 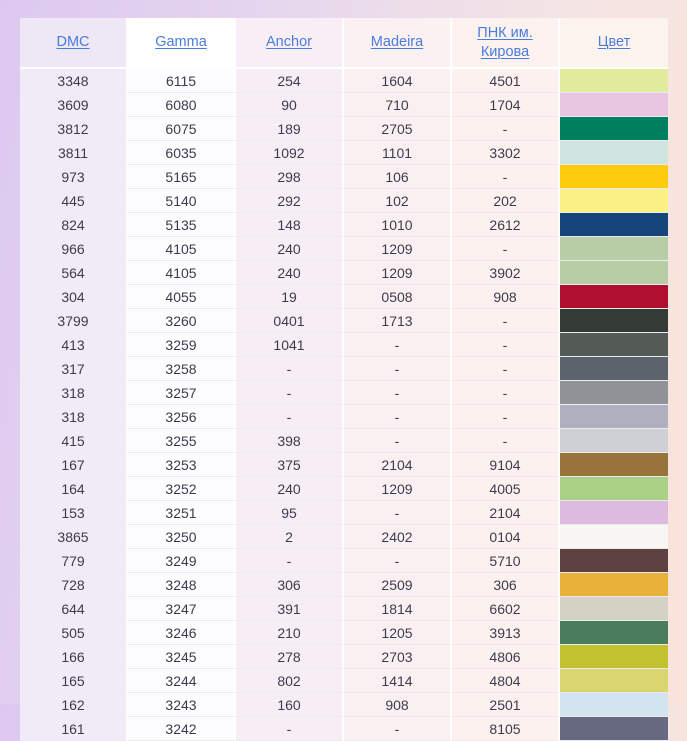 I want to click on cell-gamma: 3247, so click(x=182, y=609).